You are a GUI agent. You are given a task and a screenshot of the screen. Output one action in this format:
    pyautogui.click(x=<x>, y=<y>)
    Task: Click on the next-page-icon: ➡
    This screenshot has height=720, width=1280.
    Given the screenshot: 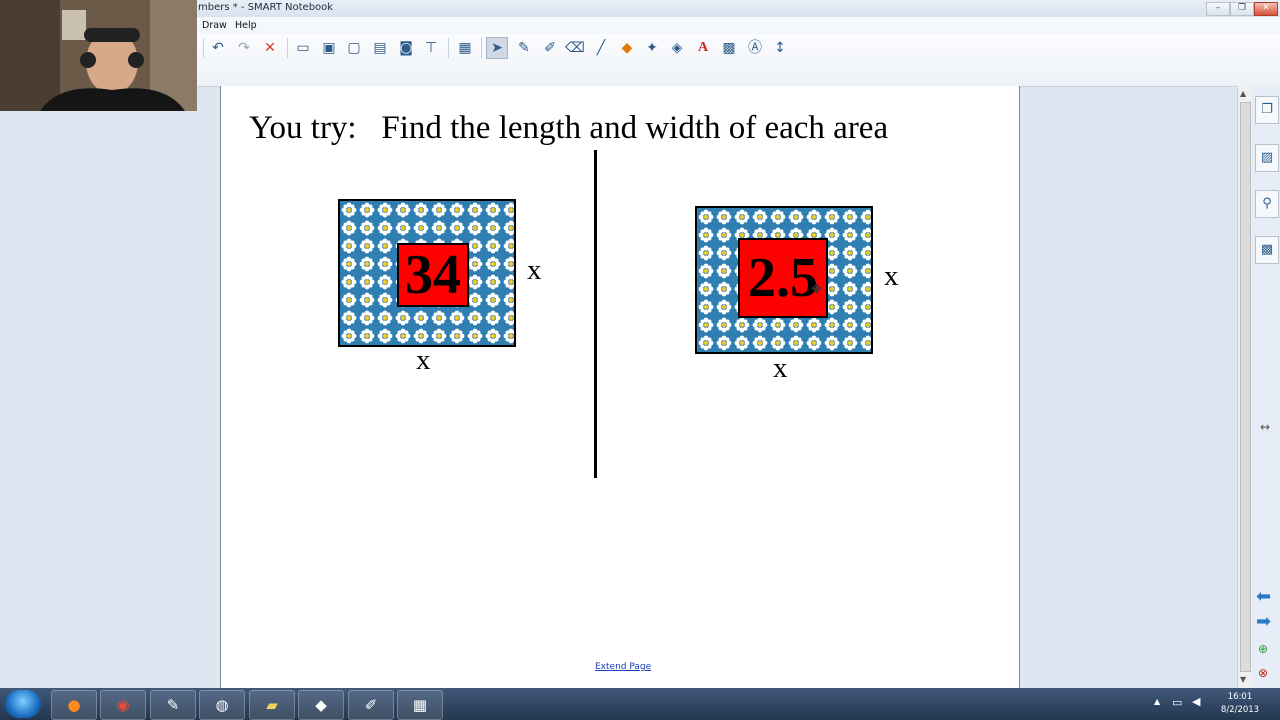 What is the action you would take?
    pyautogui.click(x=1263, y=621)
    